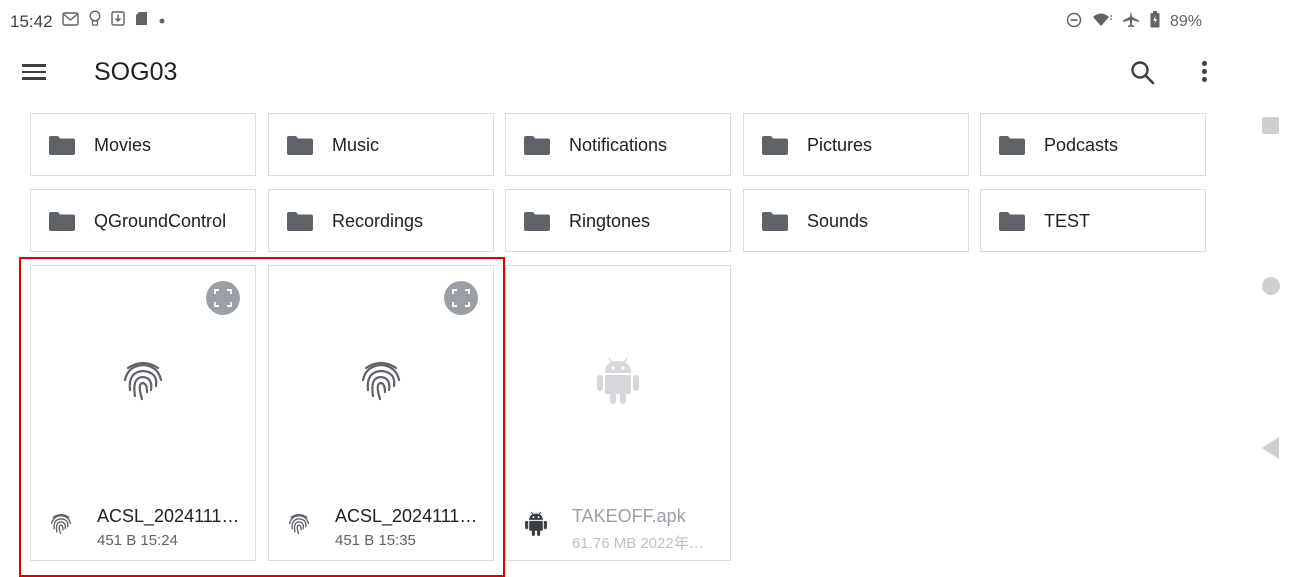 The height and width of the screenshot is (577, 1294). I want to click on dot-icon, so click(162, 21).